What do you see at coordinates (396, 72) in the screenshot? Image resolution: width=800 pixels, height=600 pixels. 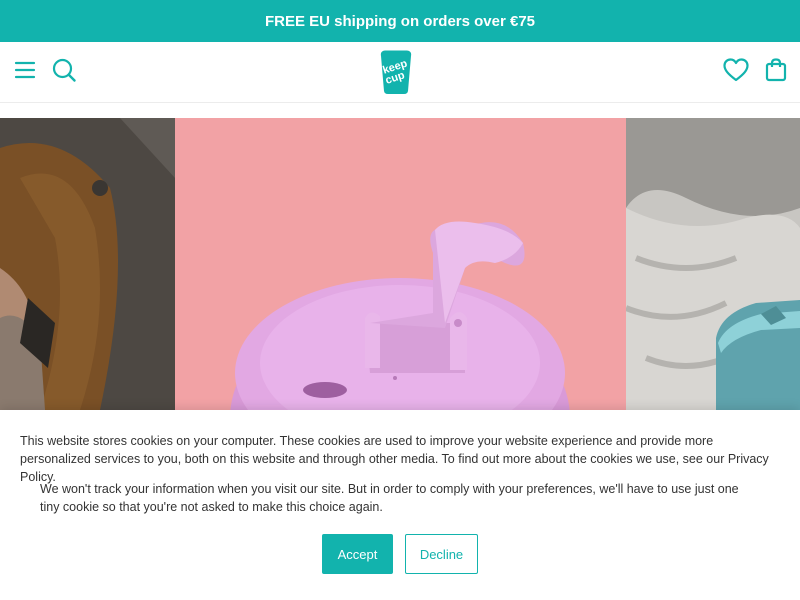 I see `keepcup-logo: keep cup` at bounding box center [396, 72].